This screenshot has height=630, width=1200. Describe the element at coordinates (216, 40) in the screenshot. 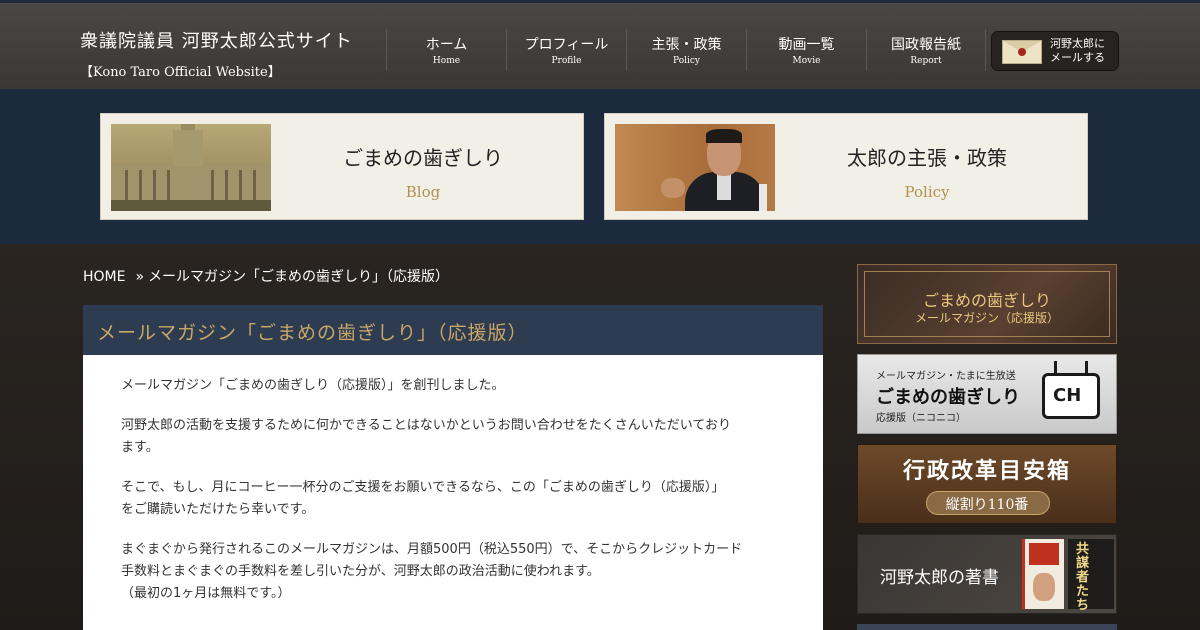

I see `site-title: 衆議院議員 河野太郎公式サイト` at that location.